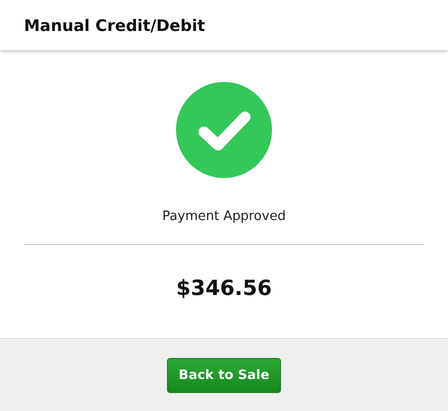 This screenshot has height=411, width=448. Describe the element at coordinates (114, 25) in the screenshot. I see `dialog-title: Manual Credit/Debit` at that location.